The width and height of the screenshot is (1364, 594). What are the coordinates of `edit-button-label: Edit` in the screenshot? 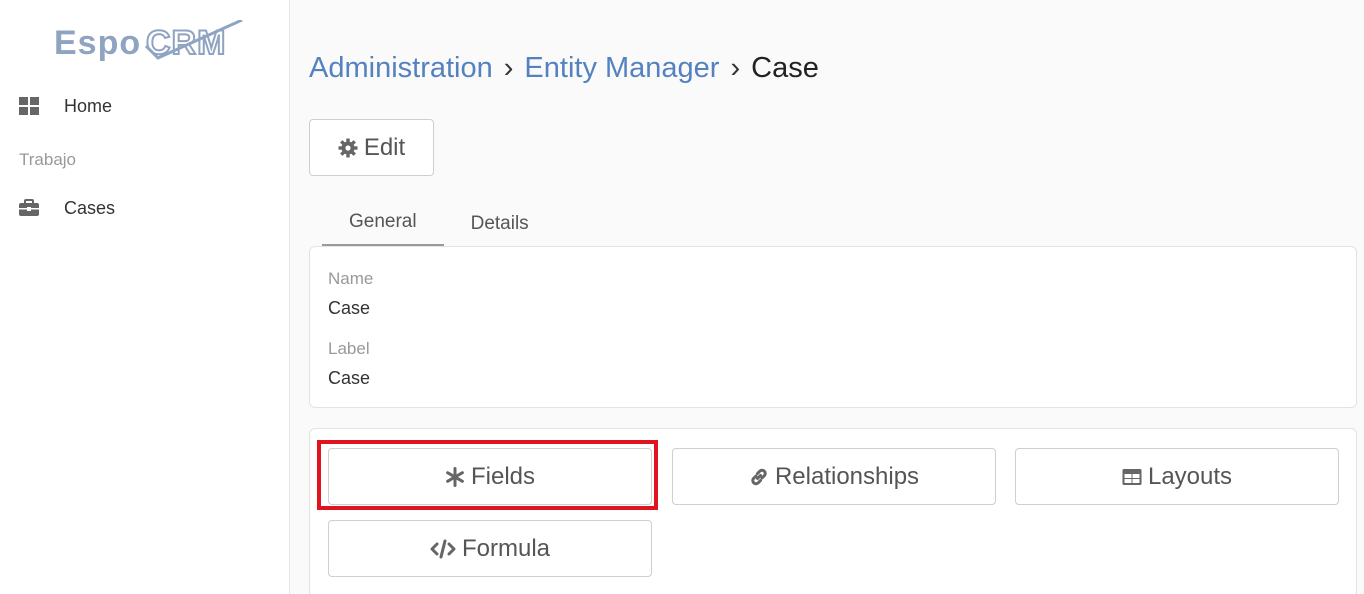 It's located at (384, 147).